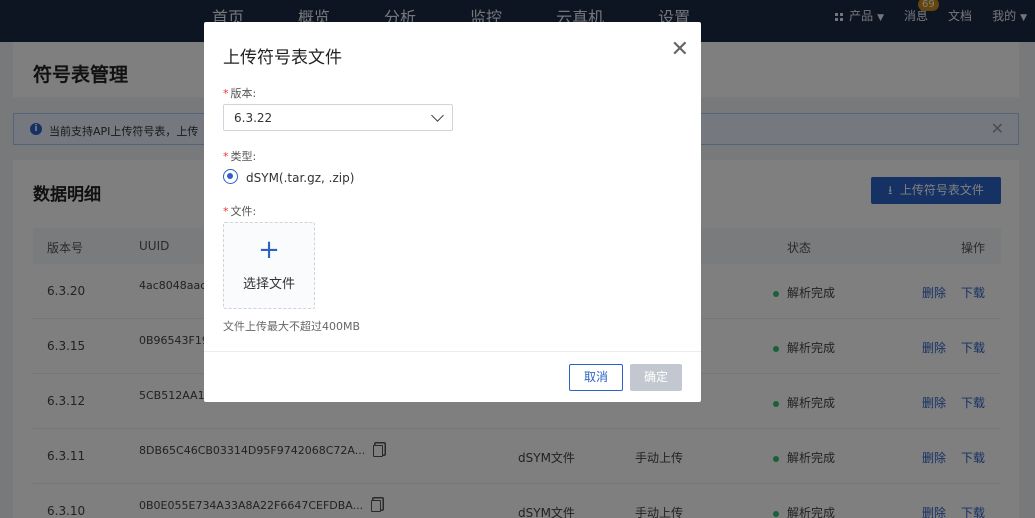  Describe the element at coordinates (243, 93) in the screenshot. I see `version-label-text: 版本:` at that location.